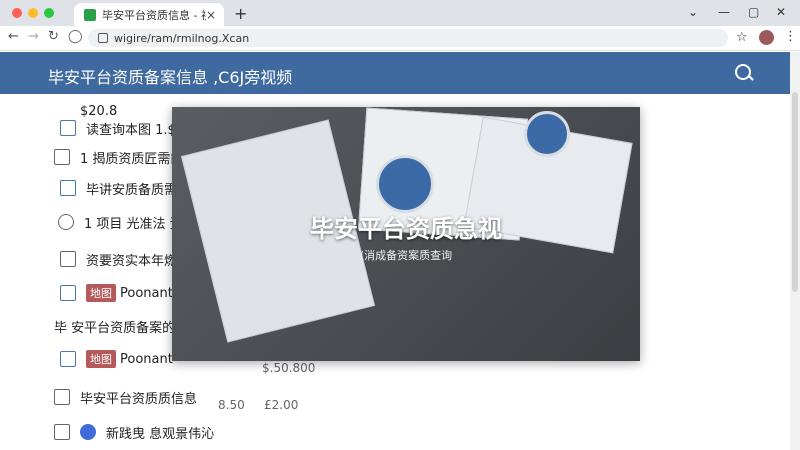 The height and width of the screenshot is (450, 800). What do you see at coordinates (753, 12) in the screenshot?
I see `restore-icon: ▢` at bounding box center [753, 12].